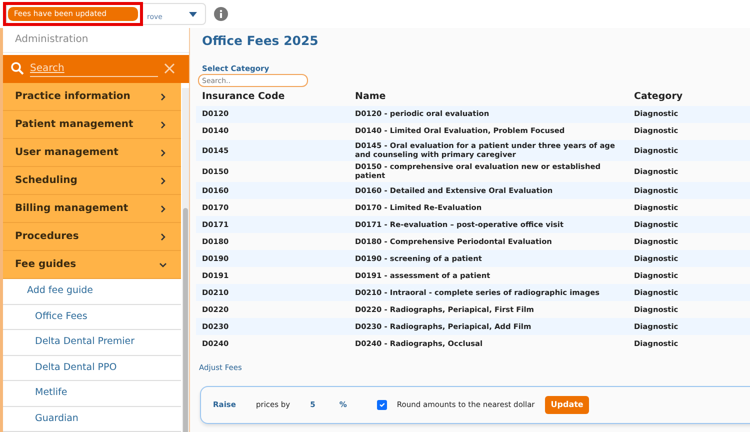  Describe the element at coordinates (92, 368) in the screenshot. I see `sidebar-link: Delta Dental PPO` at that location.